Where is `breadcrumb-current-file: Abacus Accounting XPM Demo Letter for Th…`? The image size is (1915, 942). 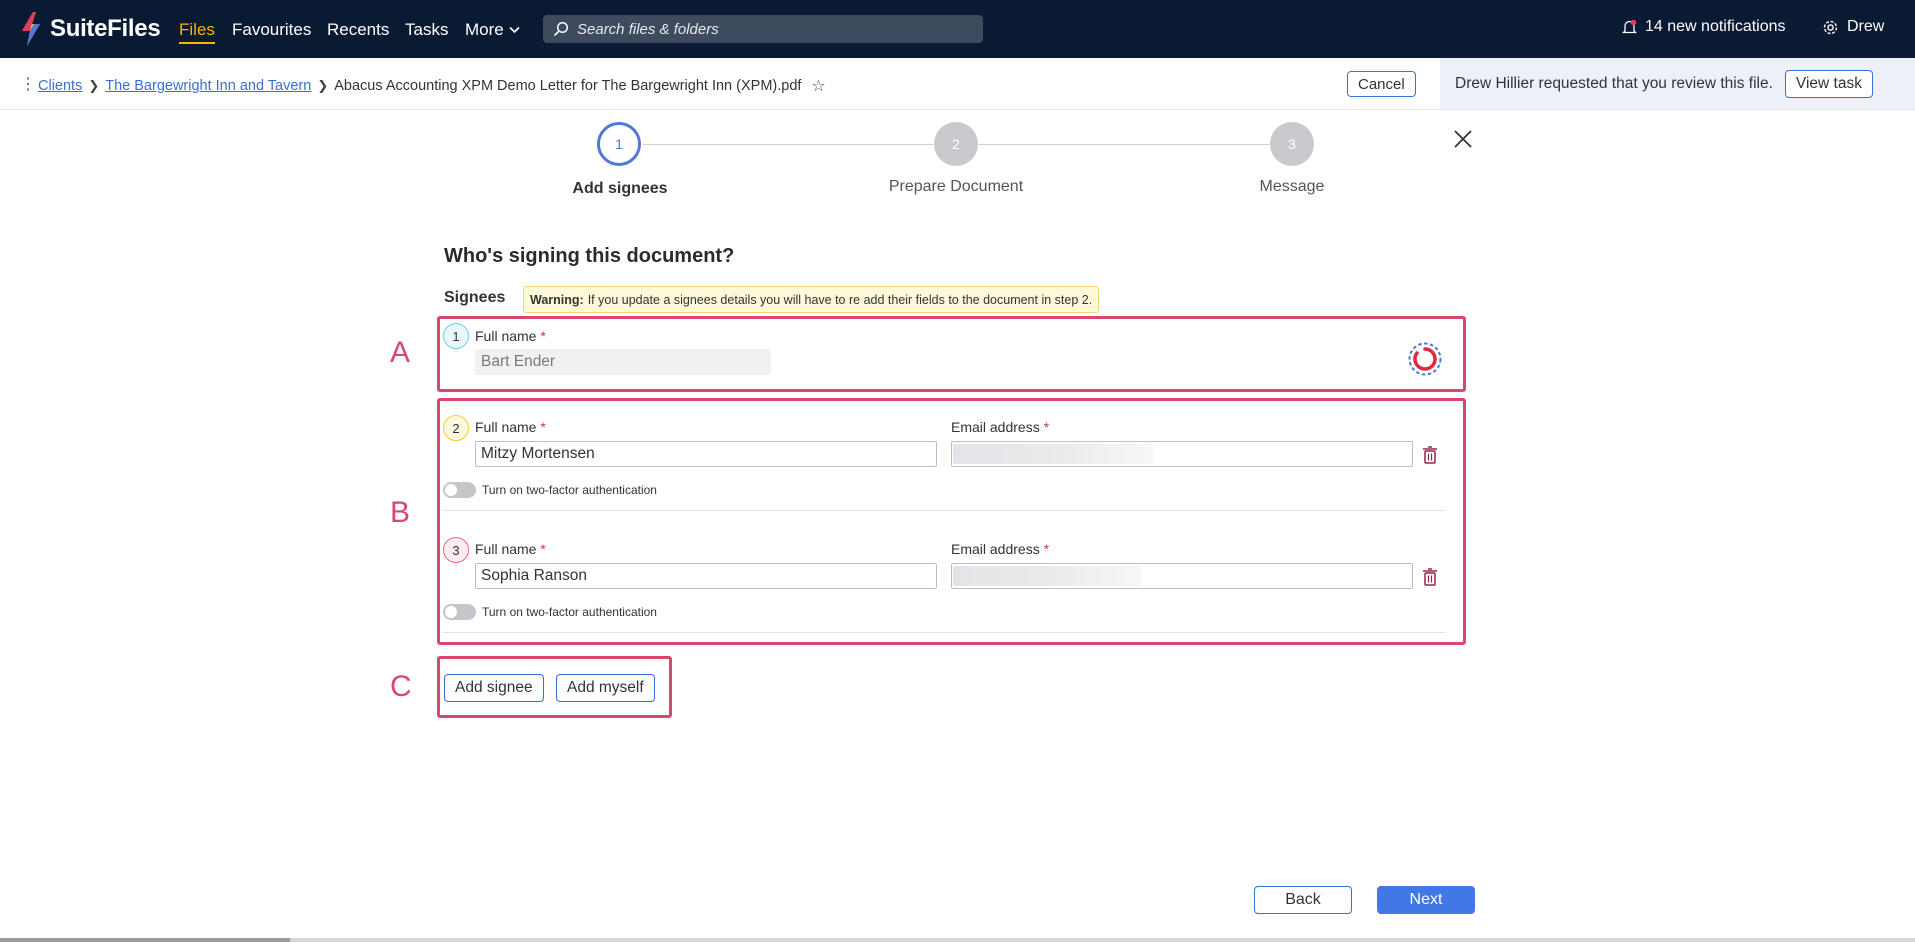
breadcrumb-current-file: Abacus Accounting XPM Demo Letter for Th… is located at coordinates (568, 86).